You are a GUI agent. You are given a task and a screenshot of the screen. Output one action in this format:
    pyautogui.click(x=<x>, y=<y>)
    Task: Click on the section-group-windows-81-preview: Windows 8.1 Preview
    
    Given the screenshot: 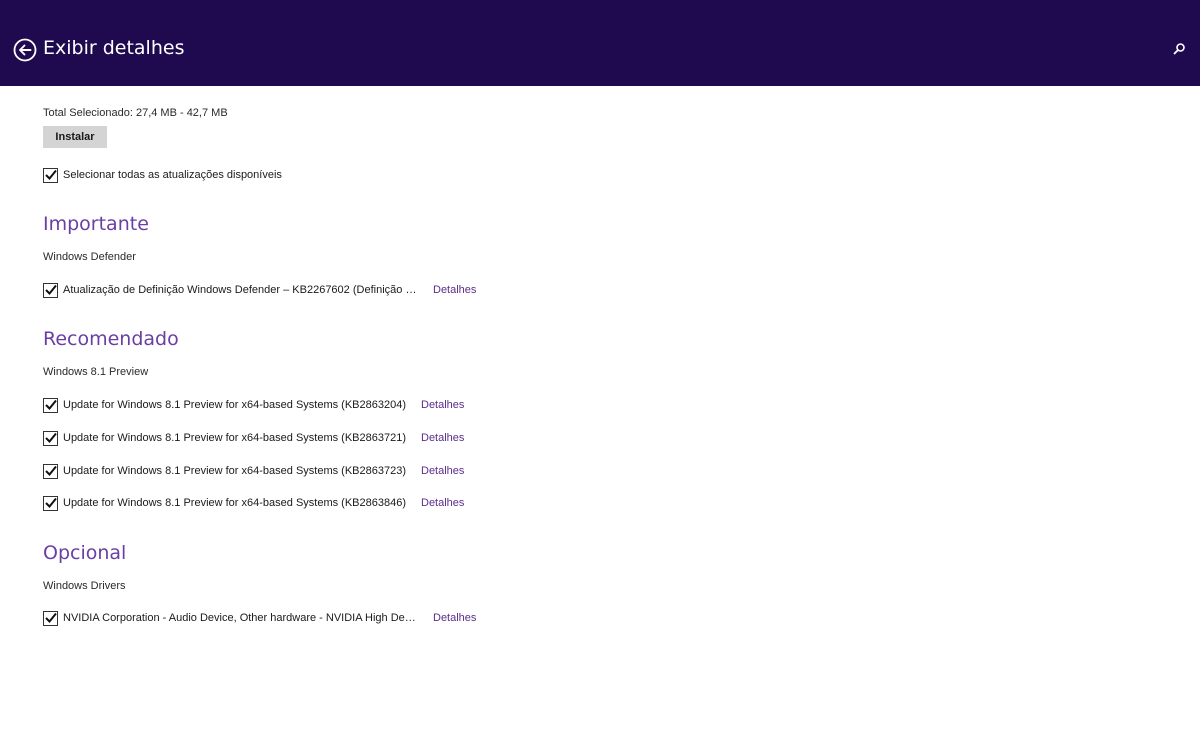 What is the action you would take?
    pyautogui.click(x=96, y=372)
    